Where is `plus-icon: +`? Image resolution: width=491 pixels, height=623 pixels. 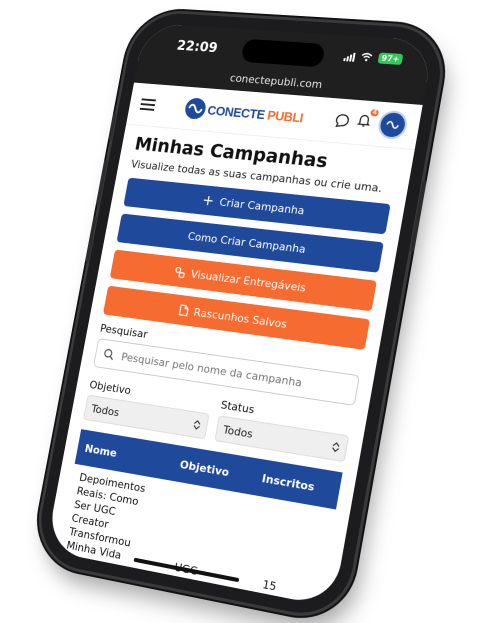
plus-icon: + is located at coordinates (208, 200).